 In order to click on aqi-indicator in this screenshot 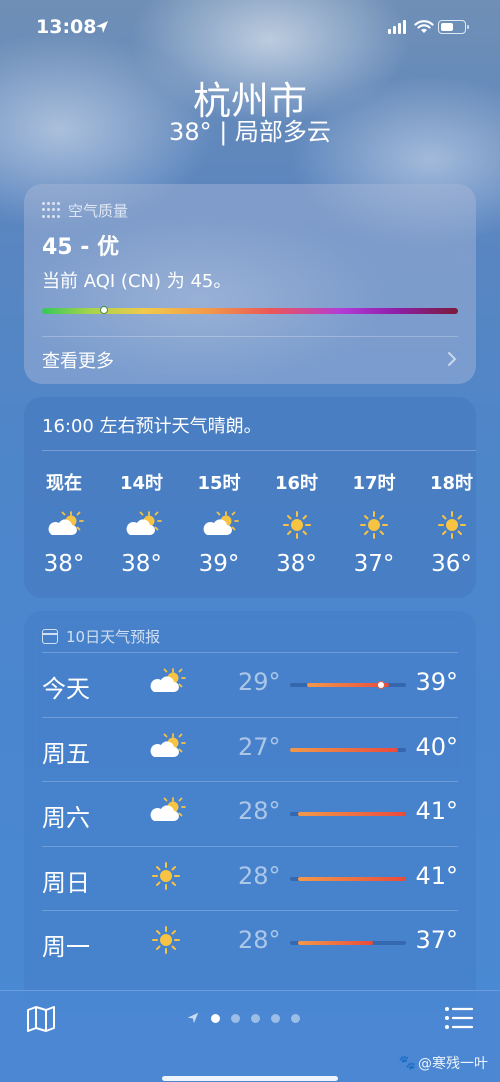, I will do `click(104, 310)`.